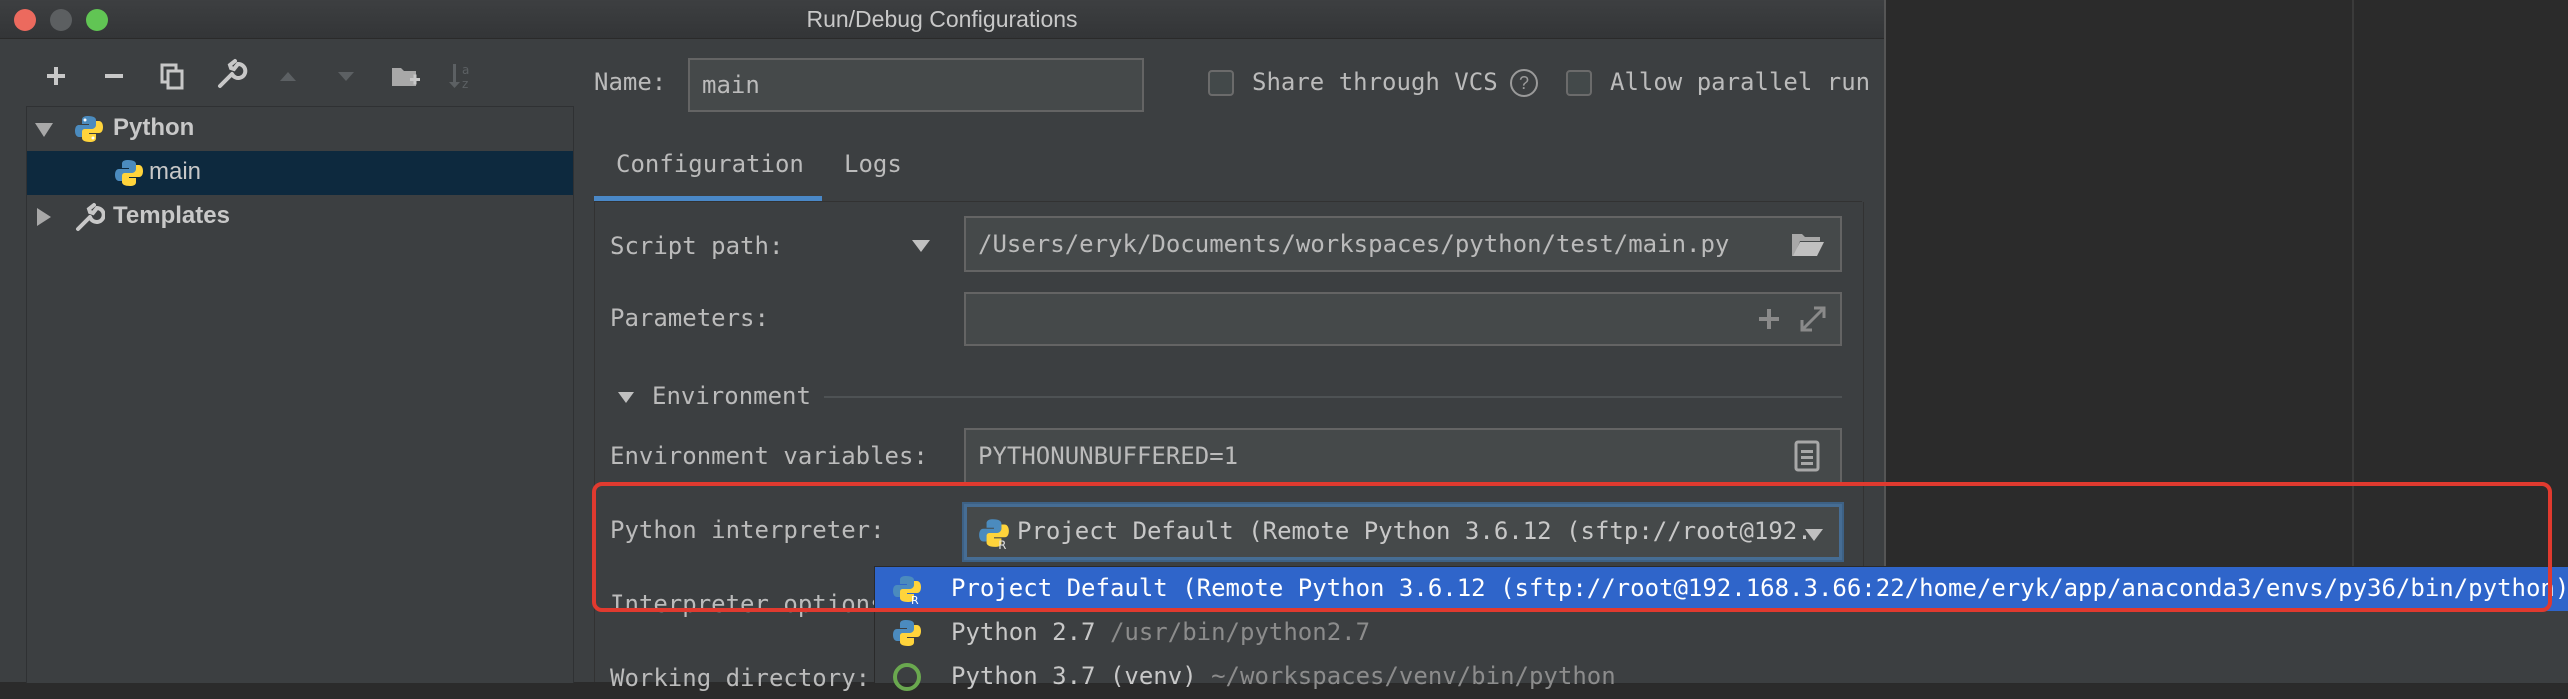  What do you see at coordinates (689, 318) in the screenshot?
I see `parameters-label: Parameters:` at bounding box center [689, 318].